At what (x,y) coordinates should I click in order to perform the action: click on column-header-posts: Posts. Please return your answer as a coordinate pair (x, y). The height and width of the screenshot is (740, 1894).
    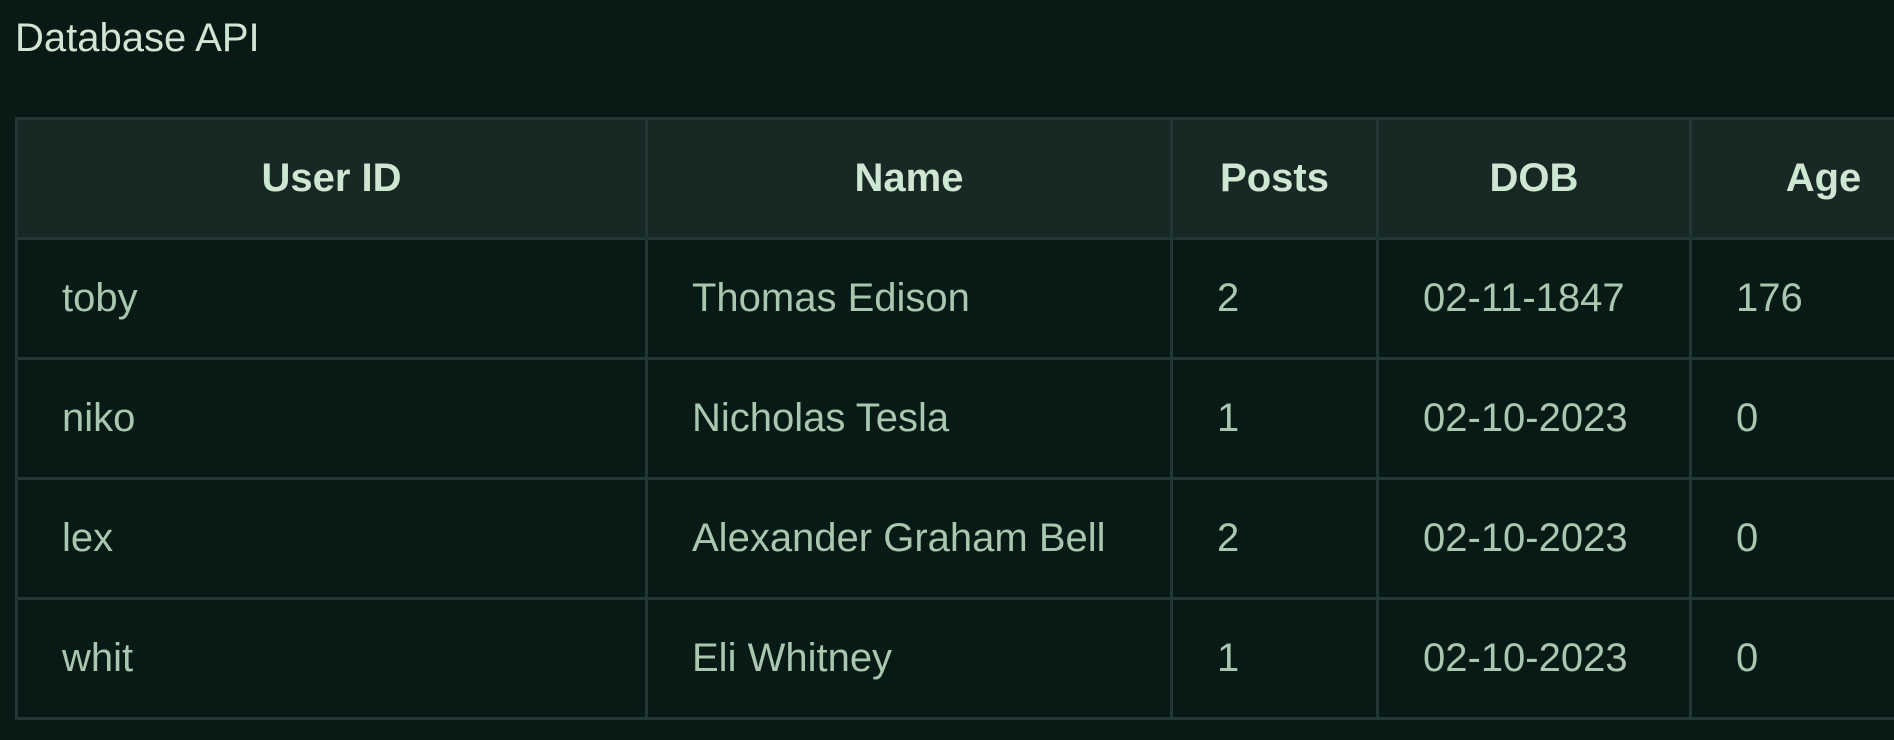
    Looking at the image, I should click on (1274, 178).